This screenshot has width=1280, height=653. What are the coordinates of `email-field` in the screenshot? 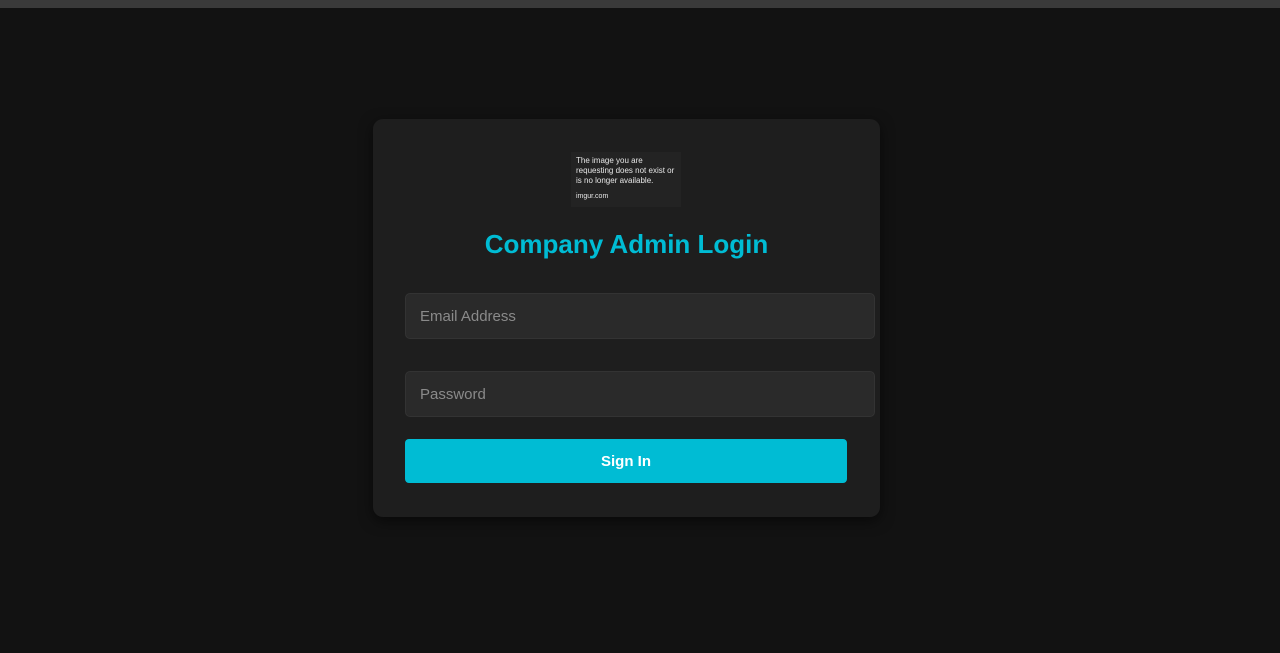 It's located at (640, 316).